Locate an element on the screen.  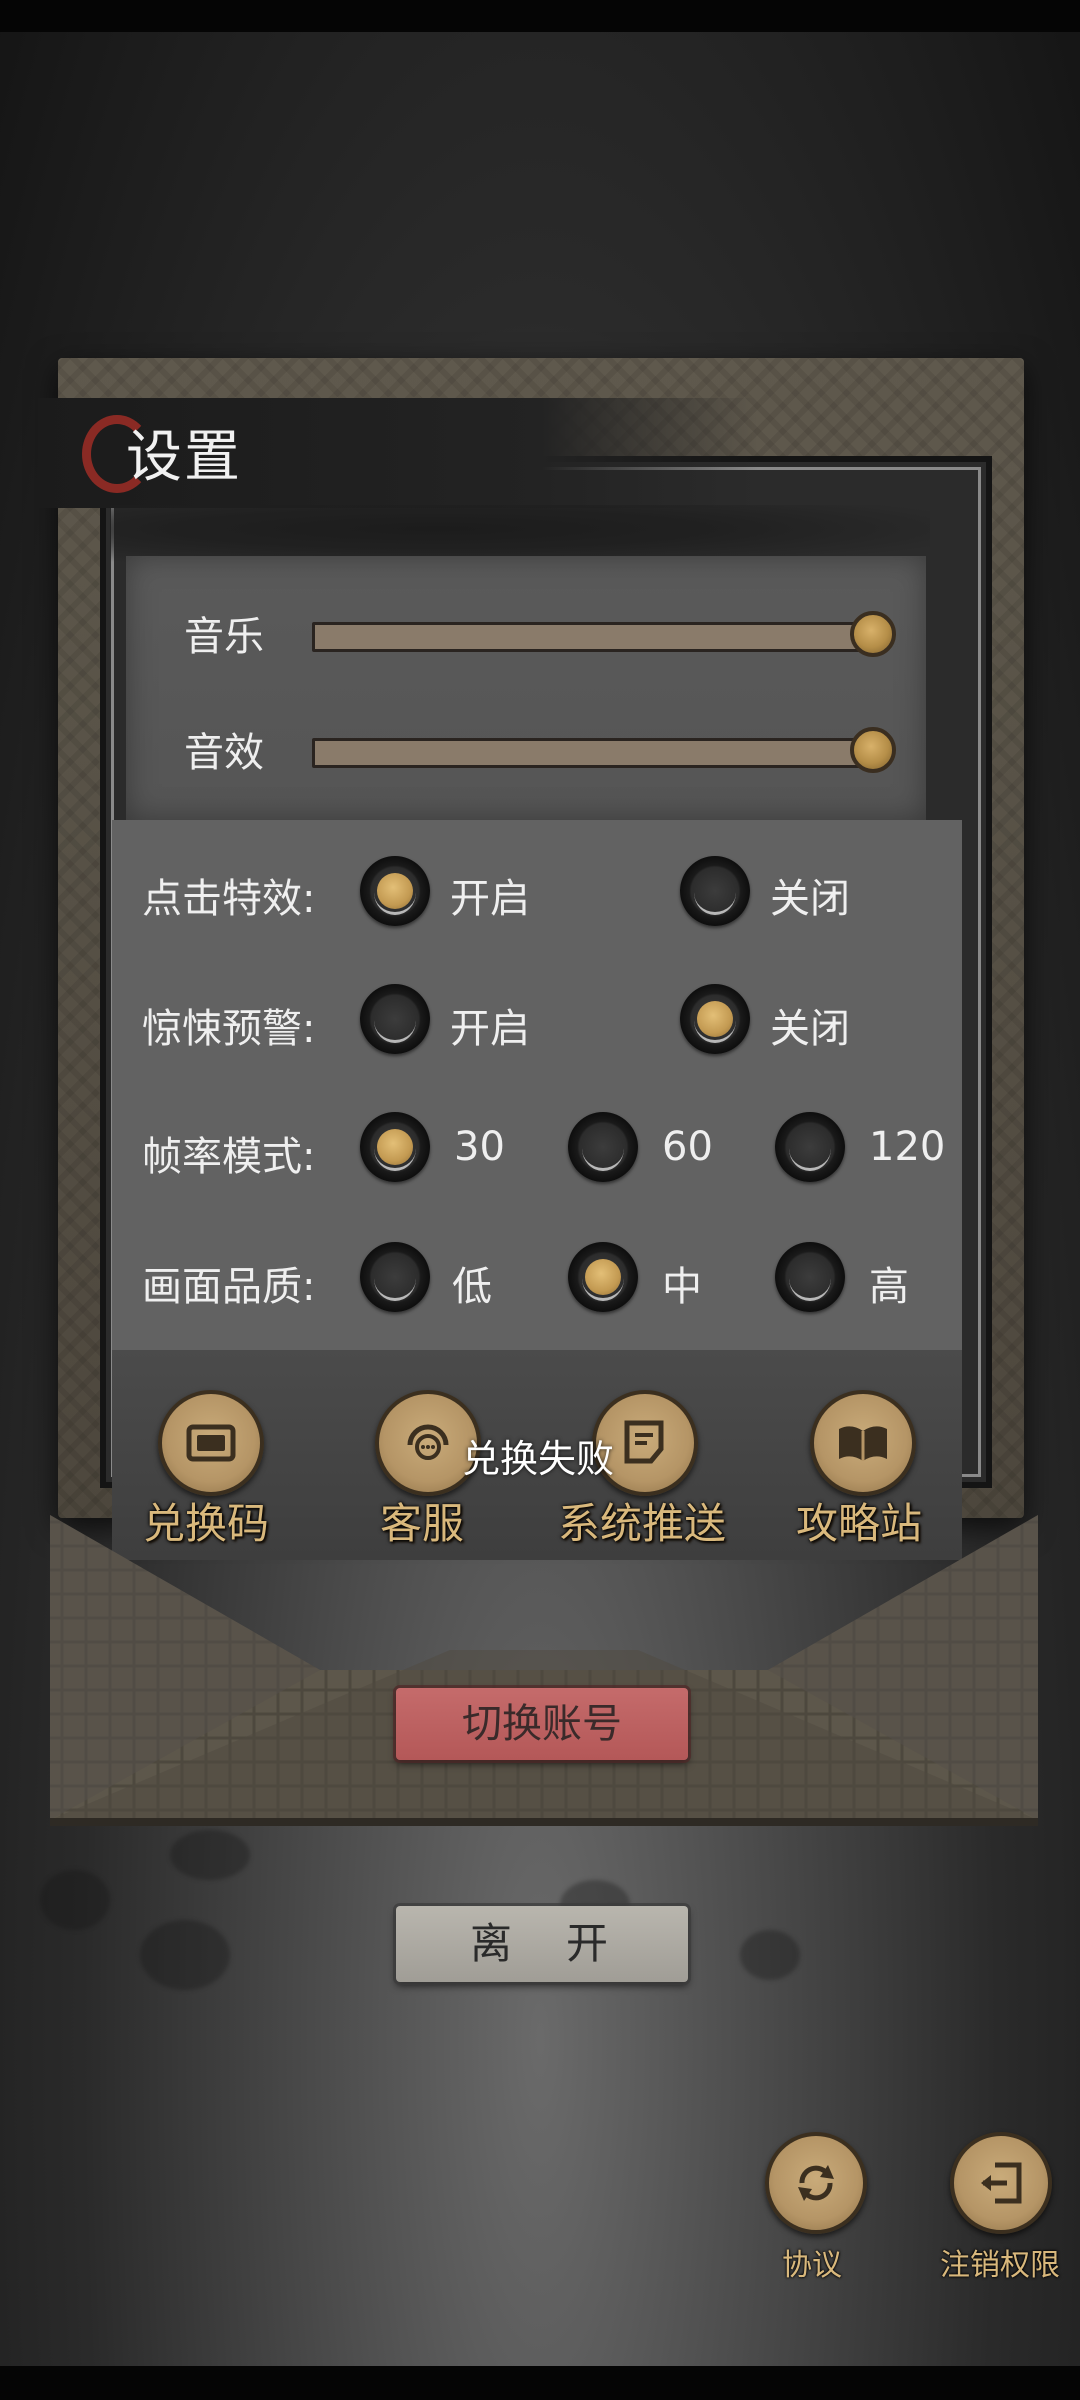
frame-rate-30-radio is located at coordinates (395, 1147).